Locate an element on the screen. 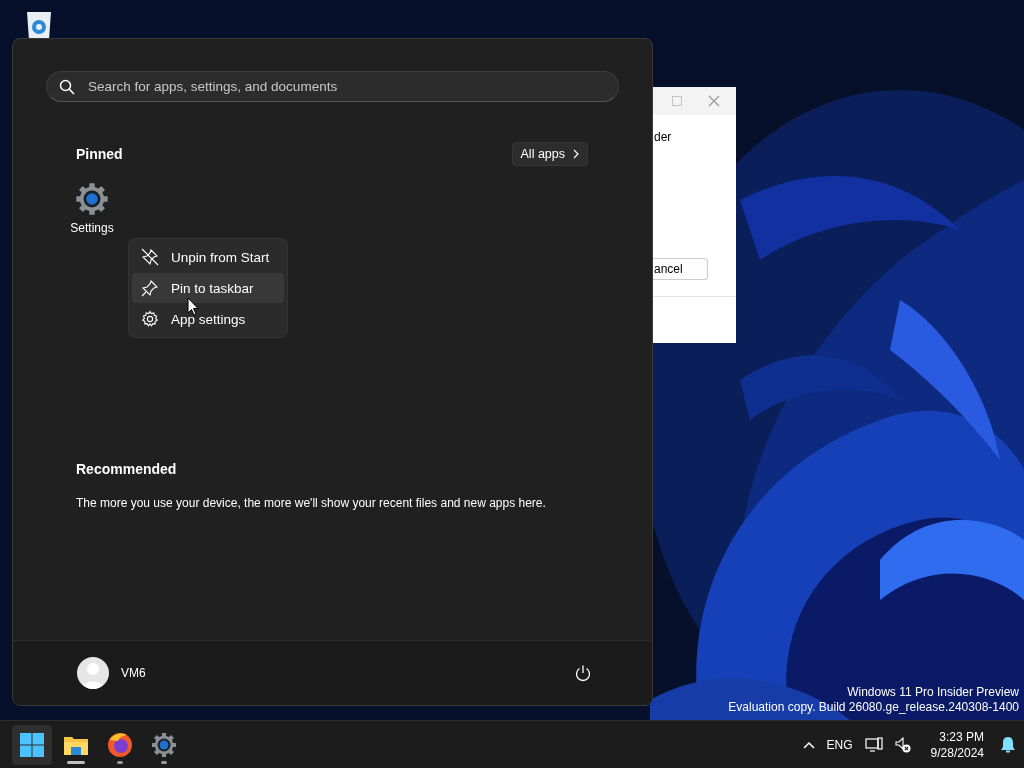 This screenshot has height=768, width=1024. volume-muted-icon is located at coordinates (902, 744).